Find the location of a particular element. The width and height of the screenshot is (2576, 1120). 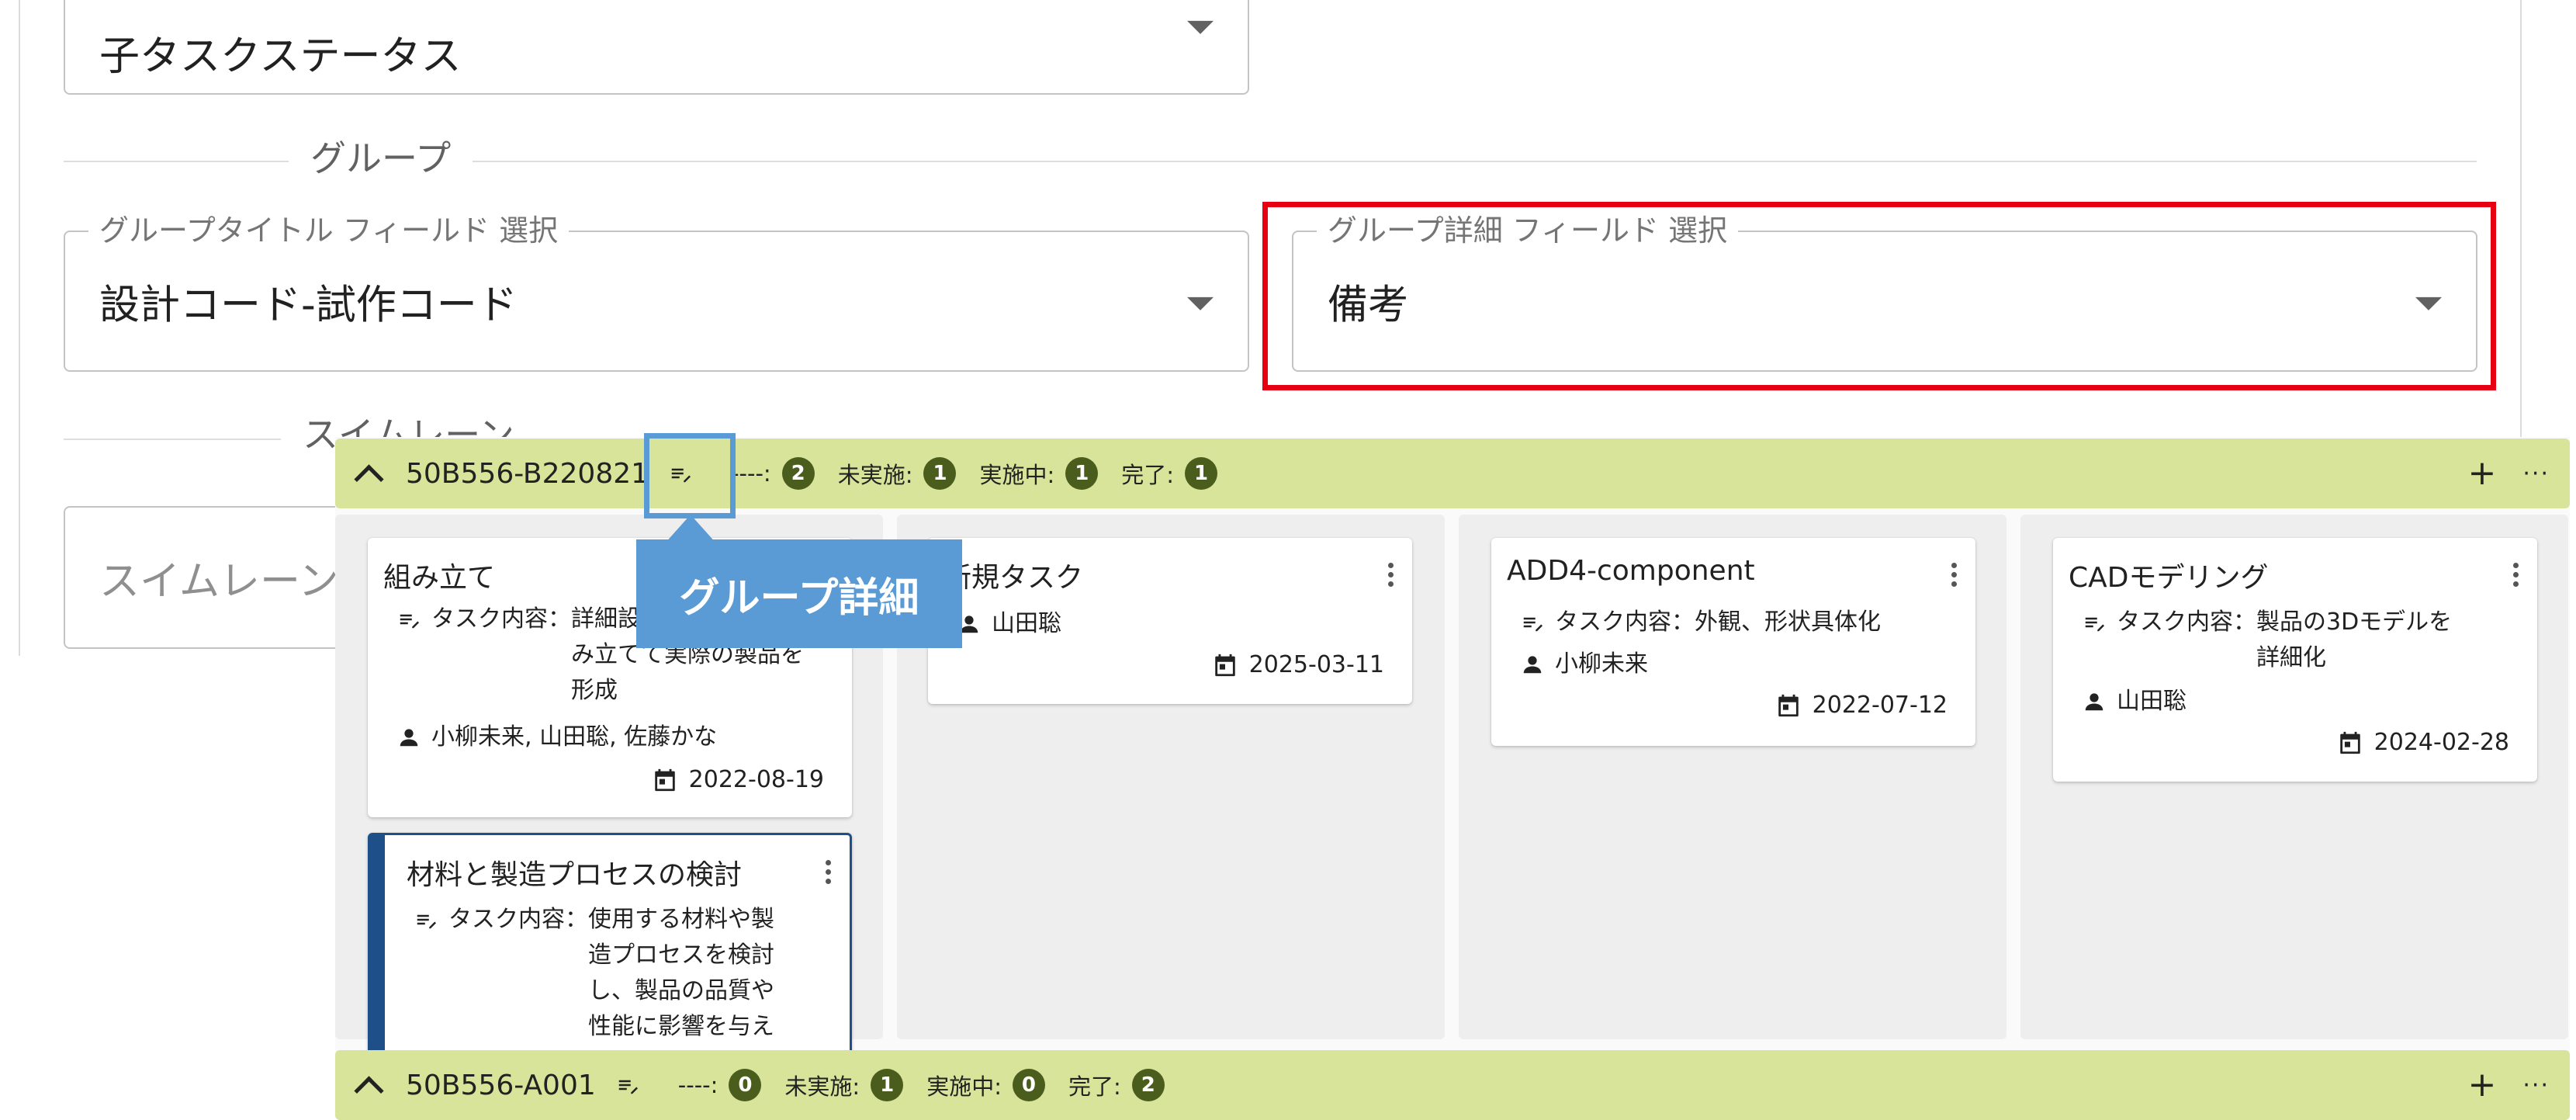

due-date-row: 2022-07-12 is located at coordinates (1862, 705).